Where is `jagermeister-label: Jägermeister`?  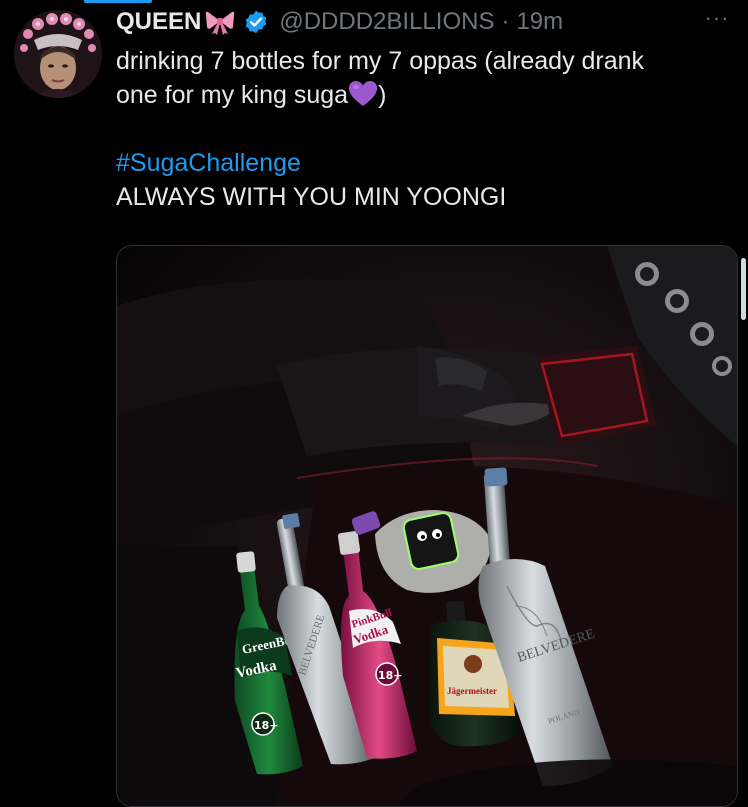
jagermeister-label: Jägermeister is located at coordinates (472, 691).